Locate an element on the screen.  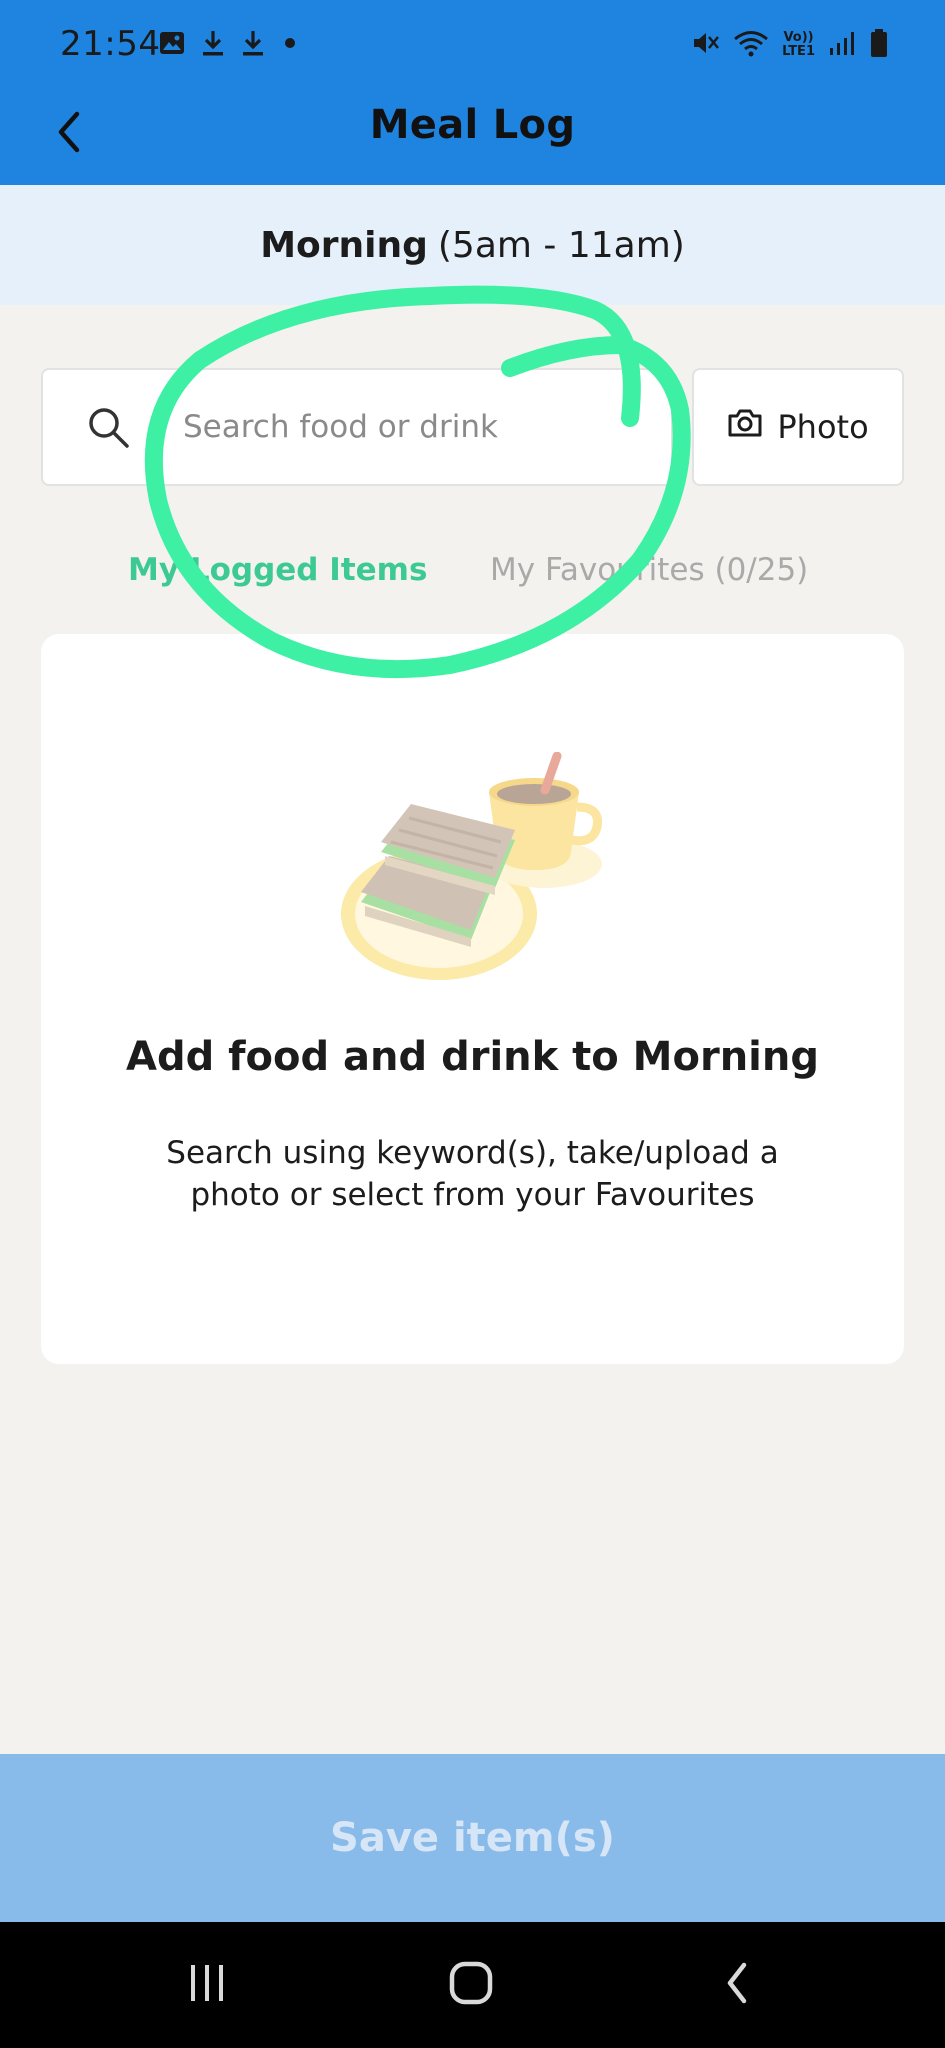
camera-icon is located at coordinates (745, 427).